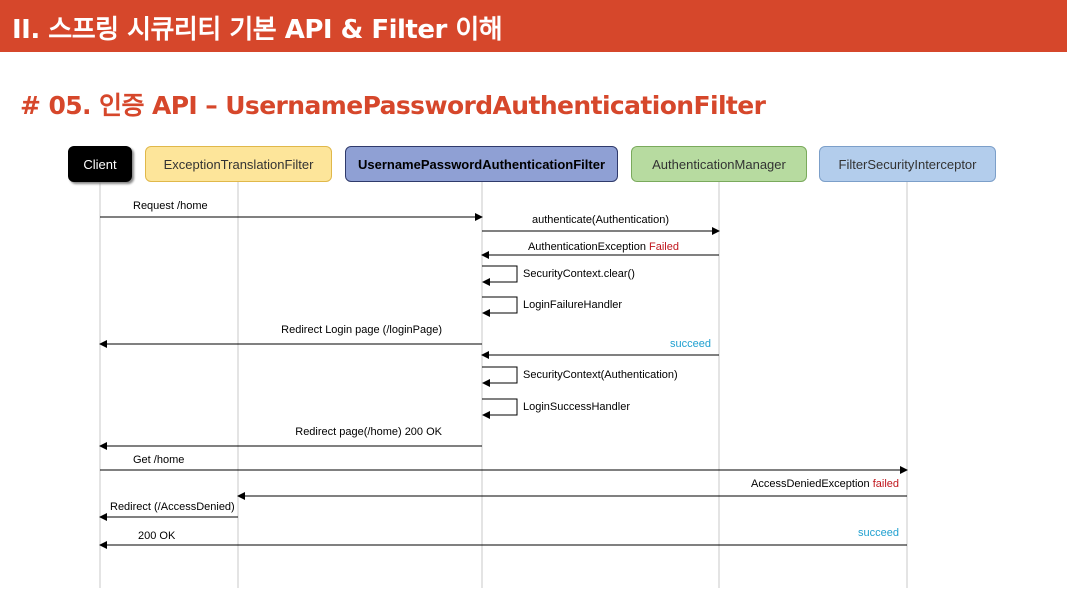  I want to click on message-label-authenticate: authenticate(Authentication), so click(600, 220).